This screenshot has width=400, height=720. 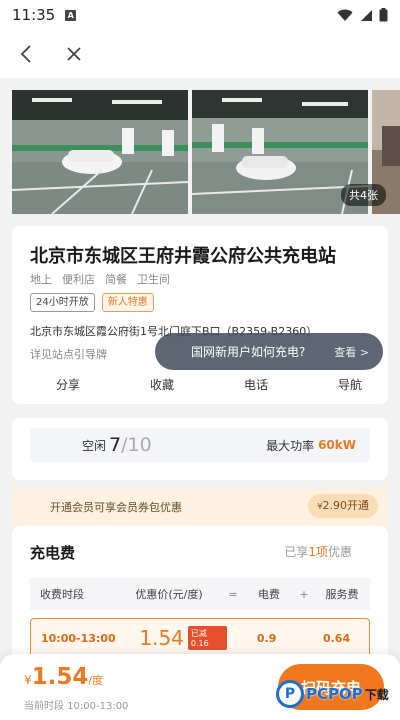 What do you see at coordinates (350, 384) in the screenshot?
I see `navigate-button: 导航` at bounding box center [350, 384].